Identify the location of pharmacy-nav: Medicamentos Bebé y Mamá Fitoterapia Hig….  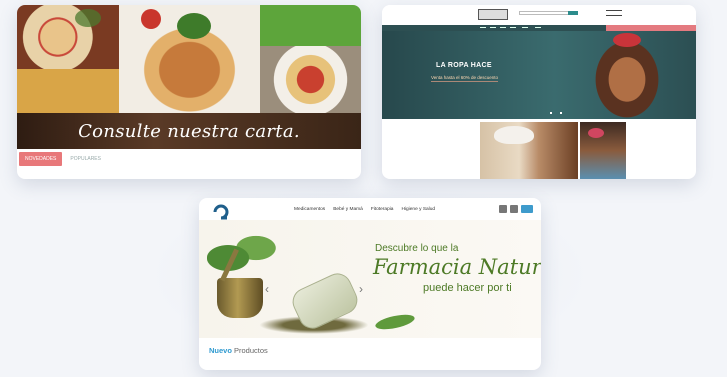
(364, 209).